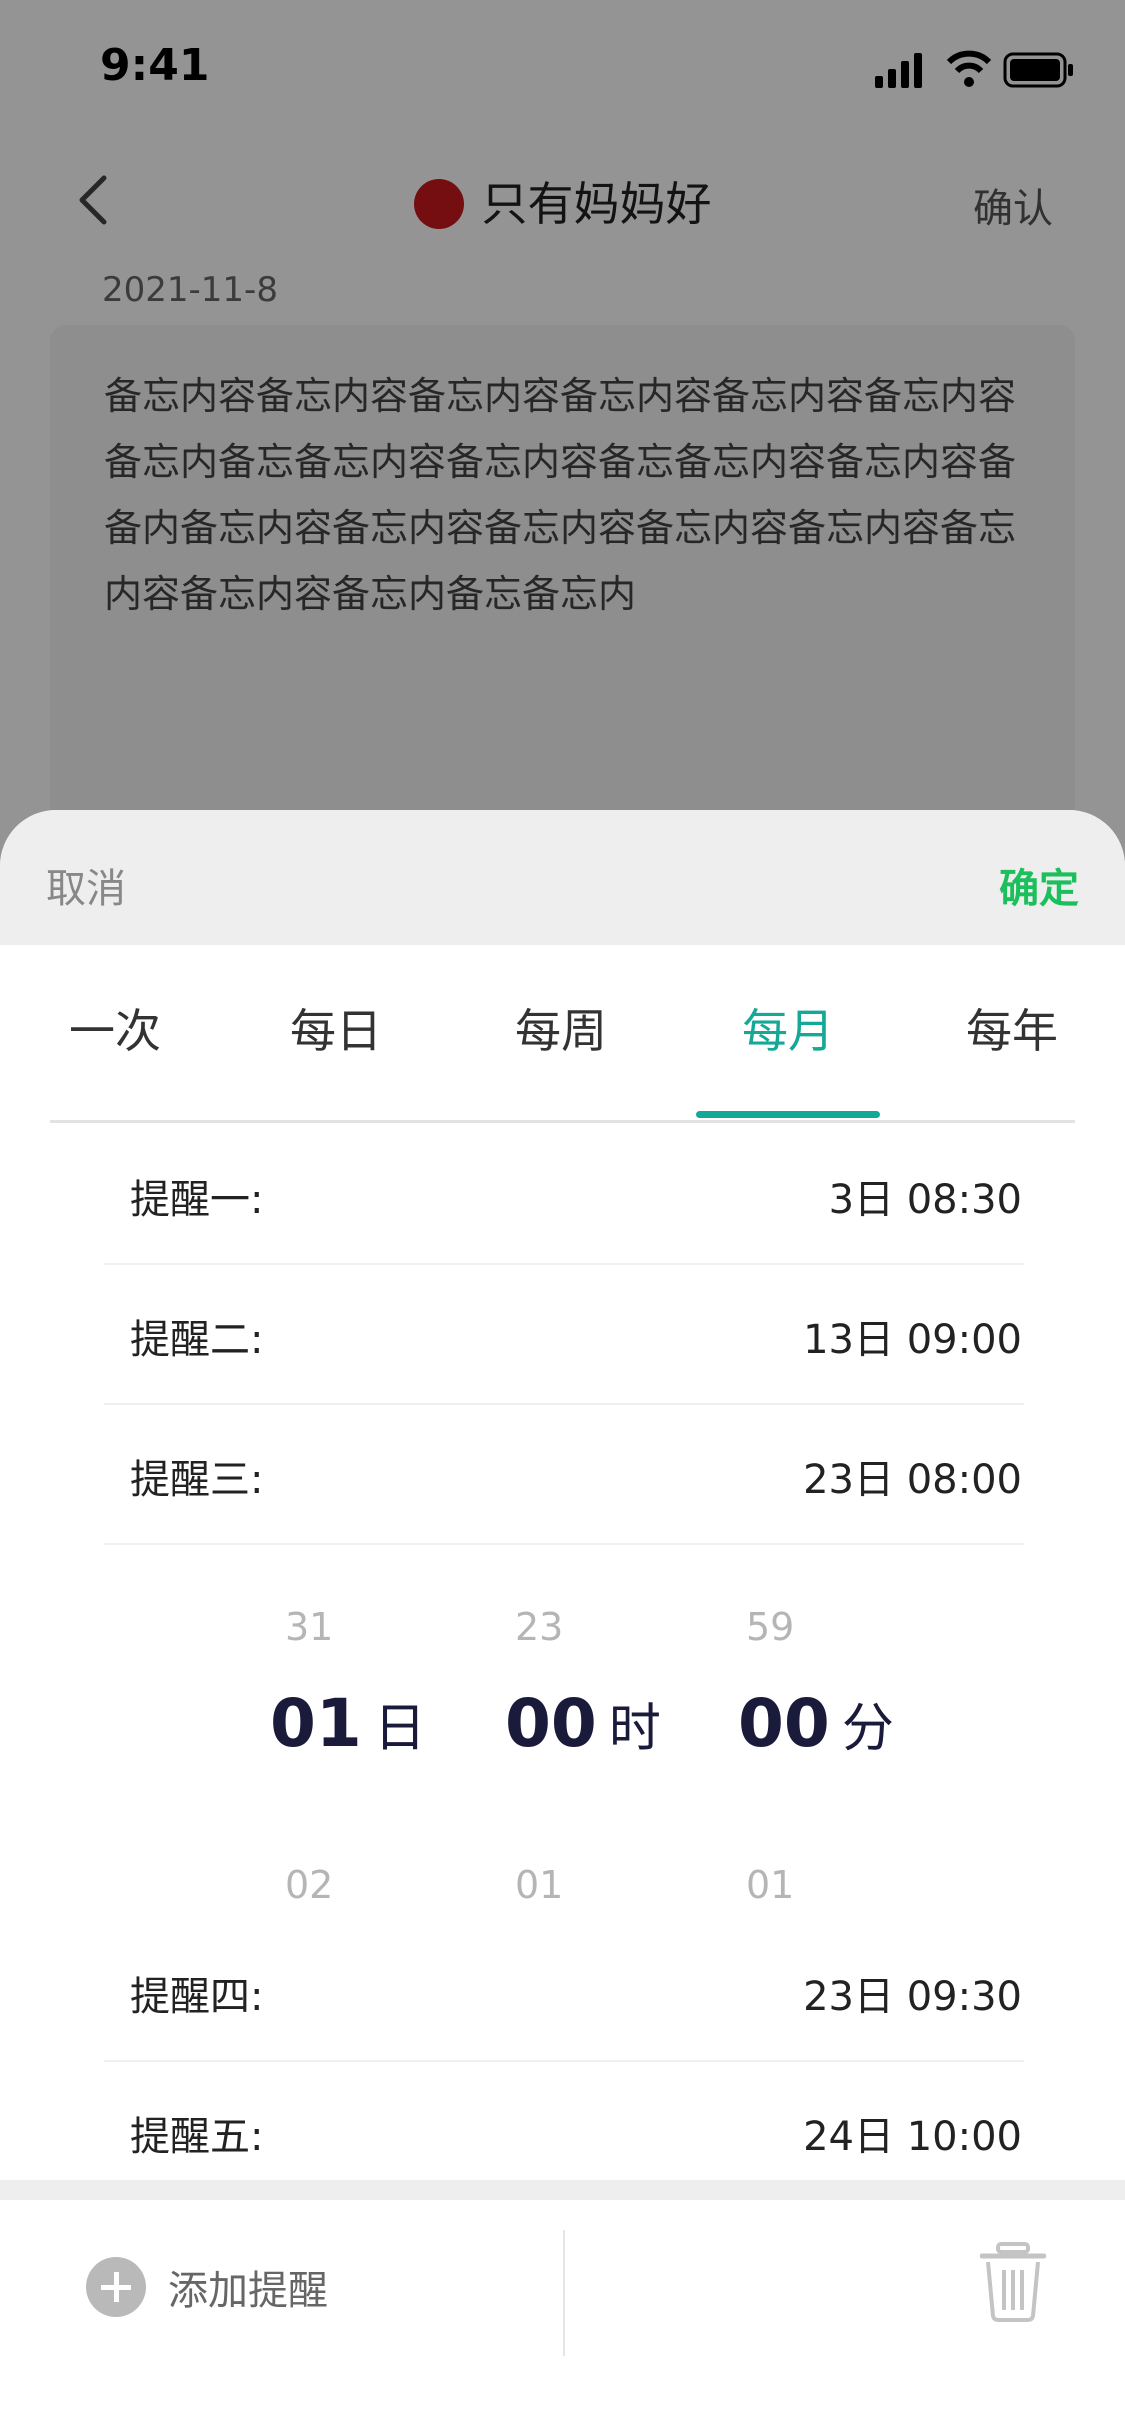 This screenshot has width=1125, height=2436. I want to click on hour-next: 01, so click(539, 1885).